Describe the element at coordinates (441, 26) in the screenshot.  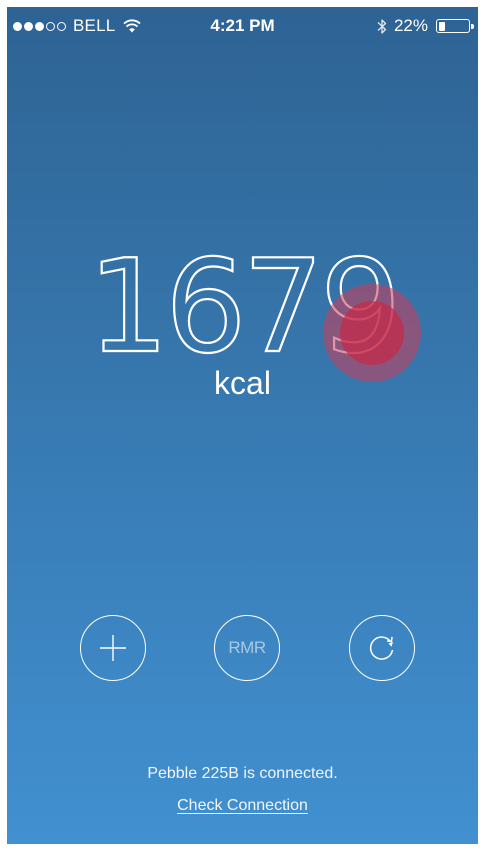
I see `battery-level` at that location.